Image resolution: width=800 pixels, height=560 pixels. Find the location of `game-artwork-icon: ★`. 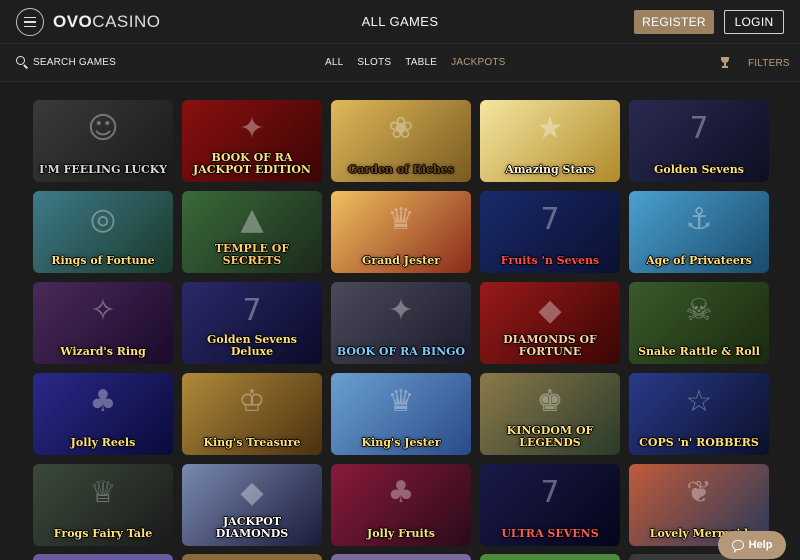

game-artwork-icon: ★ is located at coordinates (550, 128).